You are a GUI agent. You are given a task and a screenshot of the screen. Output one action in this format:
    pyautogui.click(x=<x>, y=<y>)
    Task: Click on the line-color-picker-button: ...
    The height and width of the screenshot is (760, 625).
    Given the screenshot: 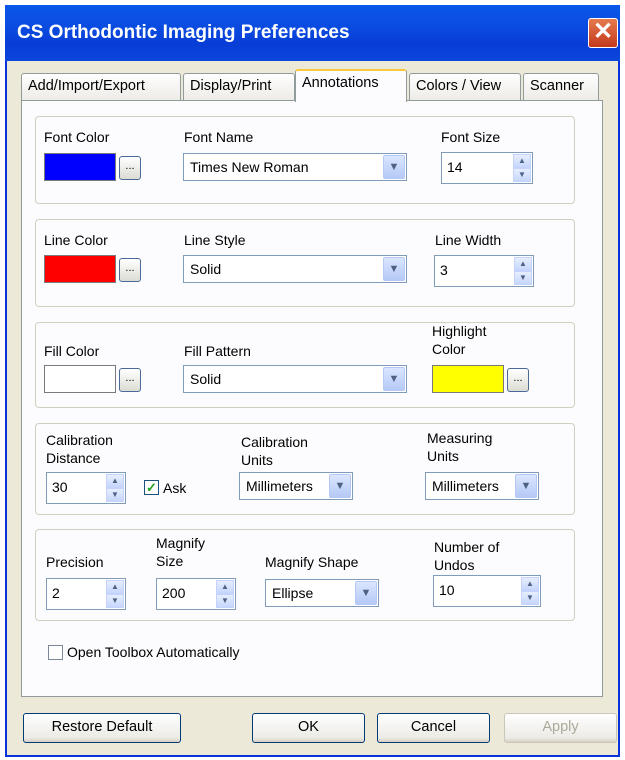 What is the action you would take?
    pyautogui.click(x=130, y=270)
    